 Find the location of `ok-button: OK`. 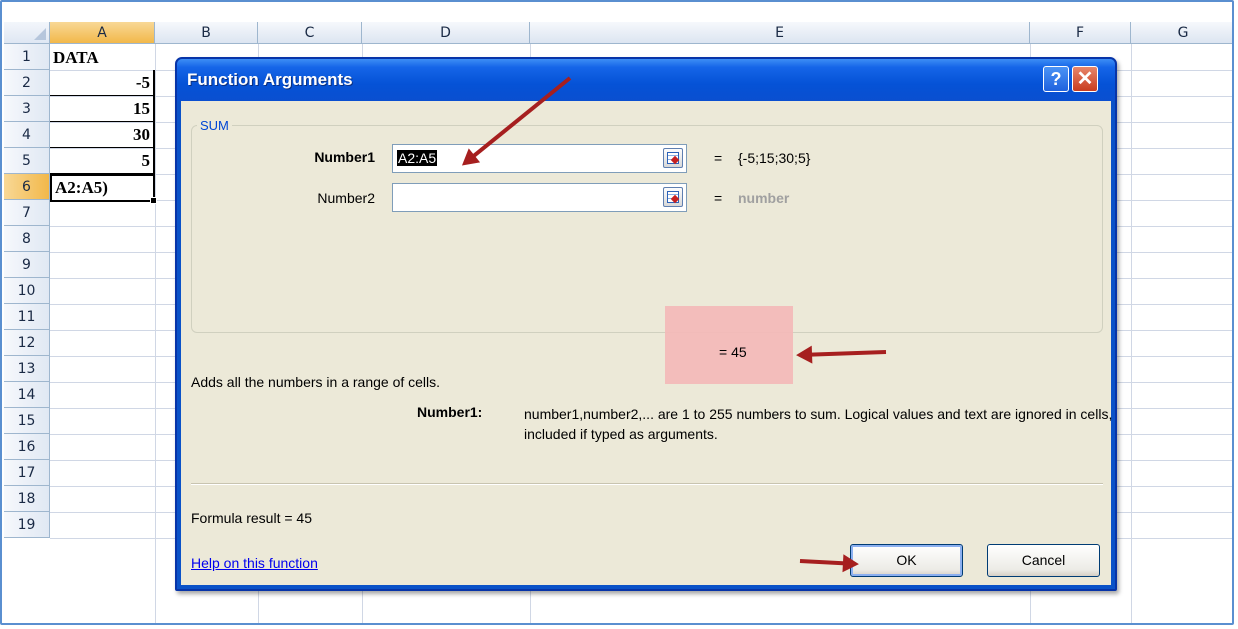

ok-button: OK is located at coordinates (906, 560).